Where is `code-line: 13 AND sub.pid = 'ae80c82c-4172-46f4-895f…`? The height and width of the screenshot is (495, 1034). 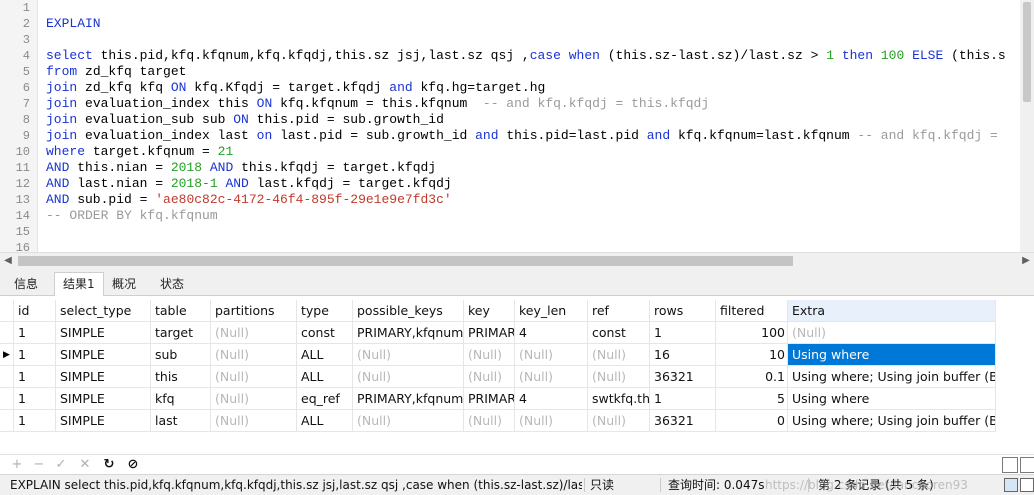 code-line: 13 AND sub.pid = 'ae80c82c-4172-46f4-895f… is located at coordinates (517, 200).